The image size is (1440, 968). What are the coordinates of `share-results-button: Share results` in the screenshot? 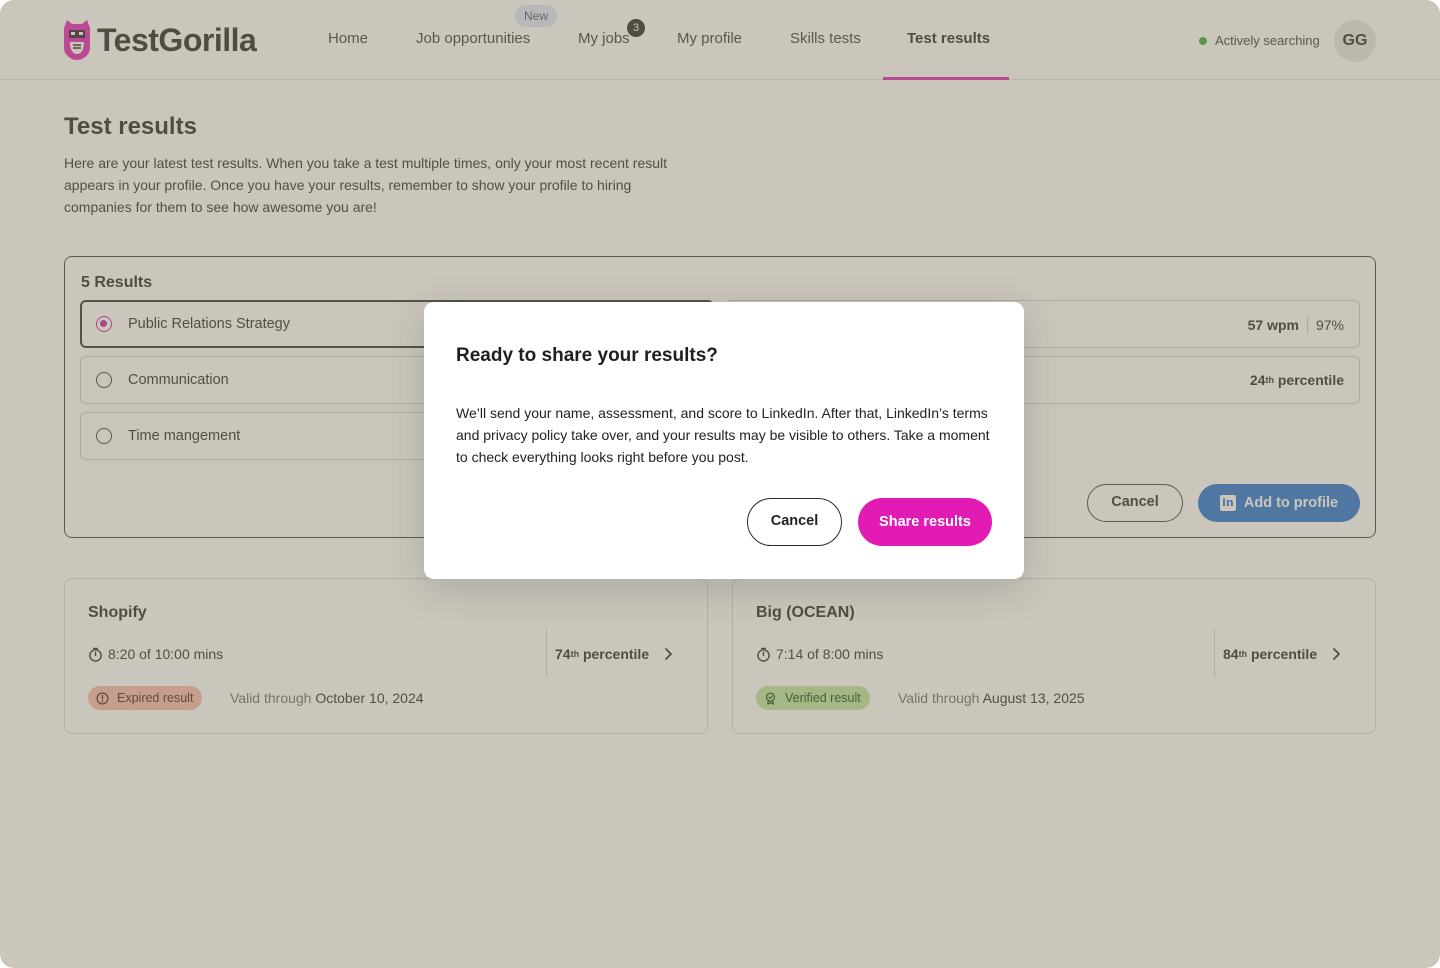 It's located at (925, 522).